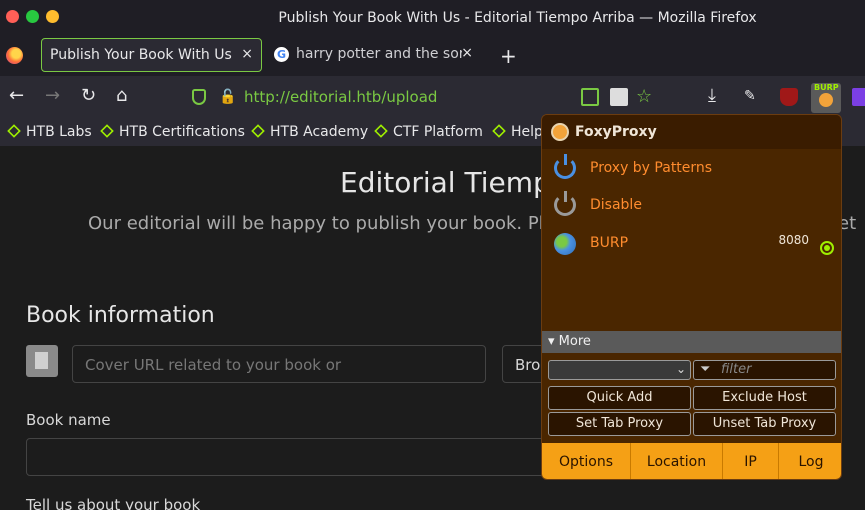 The width and height of the screenshot is (865, 510). I want to click on insecure-lock-icon: 🔓, so click(227, 97).